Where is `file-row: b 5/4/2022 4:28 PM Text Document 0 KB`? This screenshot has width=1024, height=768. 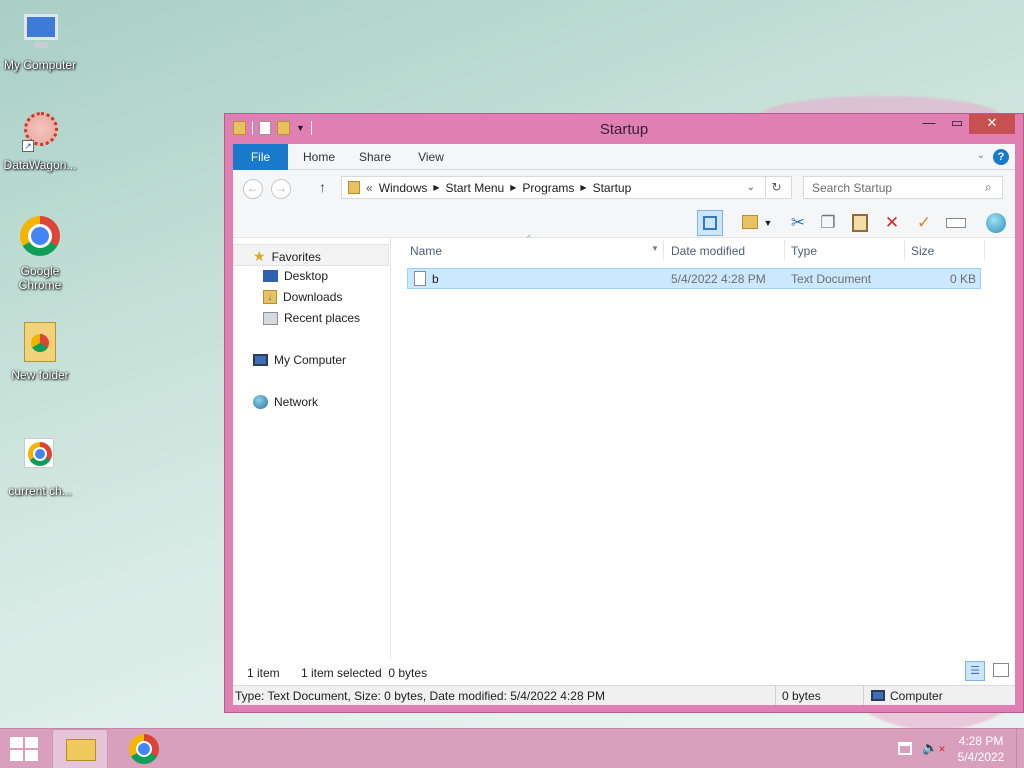 file-row: b 5/4/2022 4:28 PM Text Document 0 KB is located at coordinates (694, 278).